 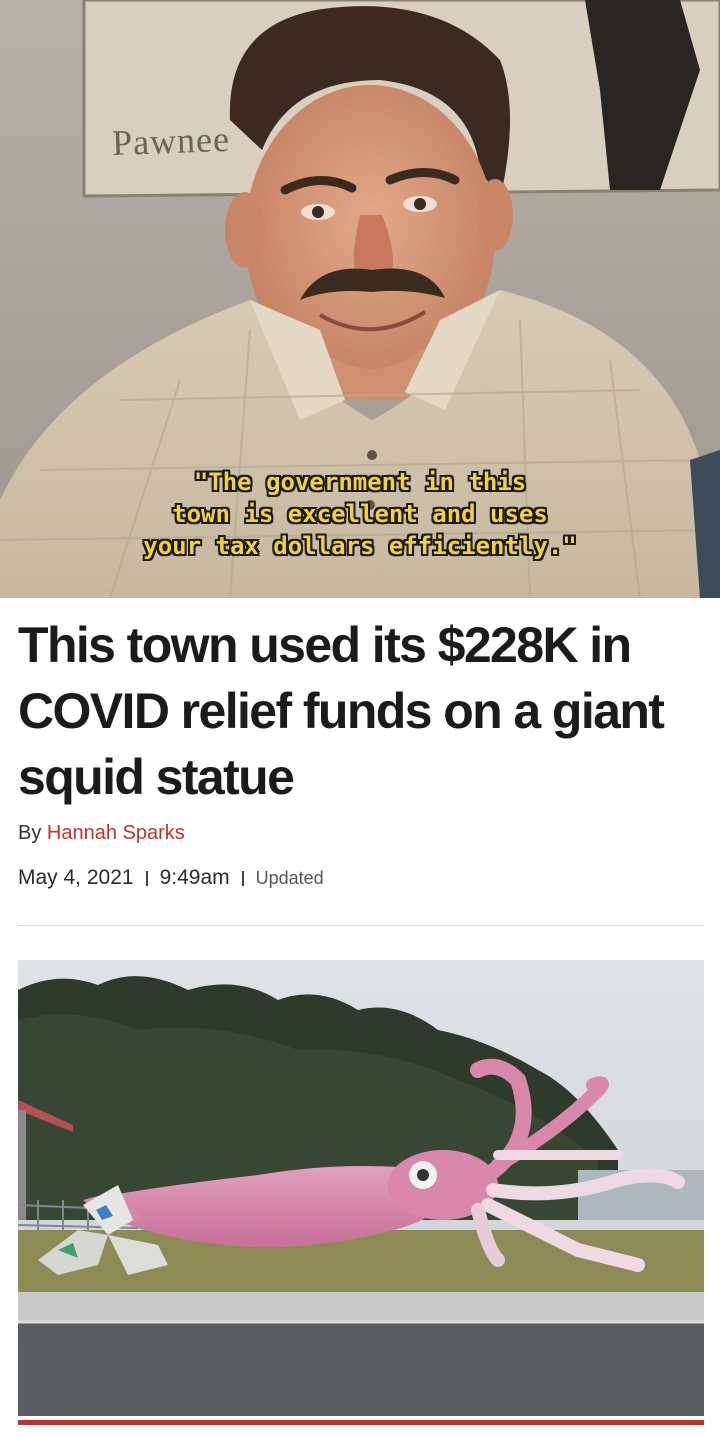 What do you see at coordinates (361, 1422) in the screenshot?
I see `accent-bar` at bounding box center [361, 1422].